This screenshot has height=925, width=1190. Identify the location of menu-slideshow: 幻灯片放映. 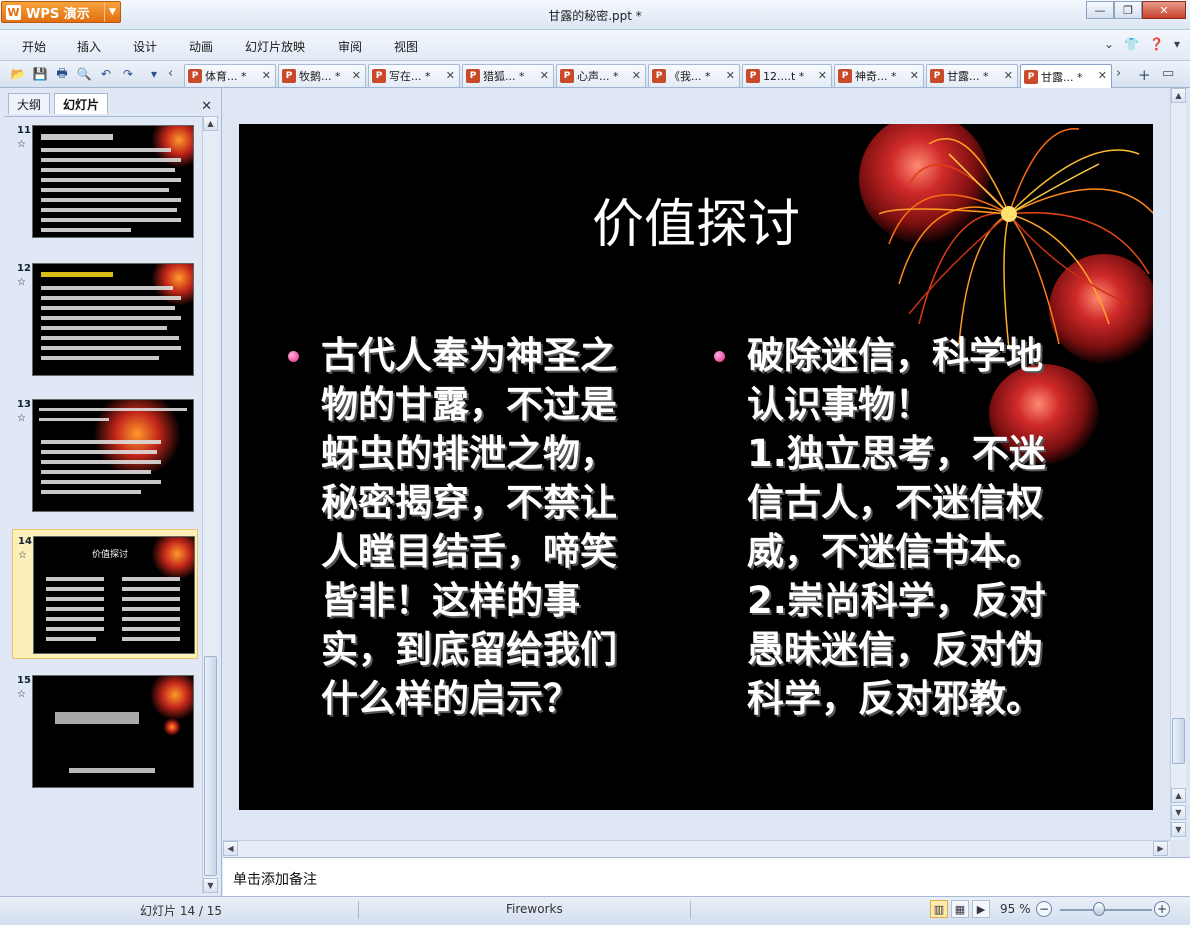
(275, 46).